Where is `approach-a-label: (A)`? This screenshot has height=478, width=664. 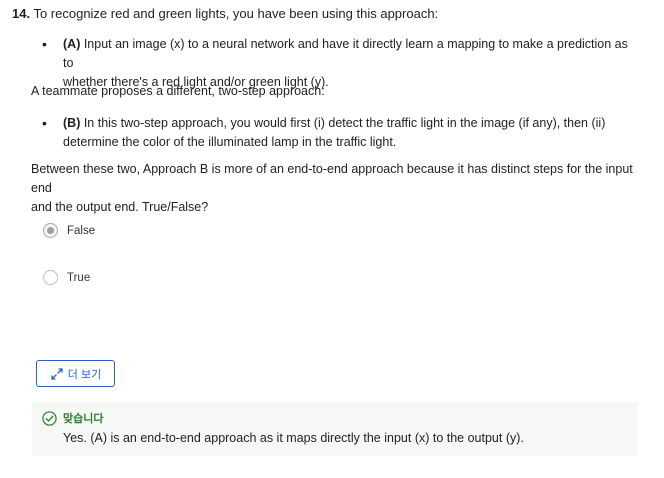 approach-a-label: (A) is located at coordinates (72, 44).